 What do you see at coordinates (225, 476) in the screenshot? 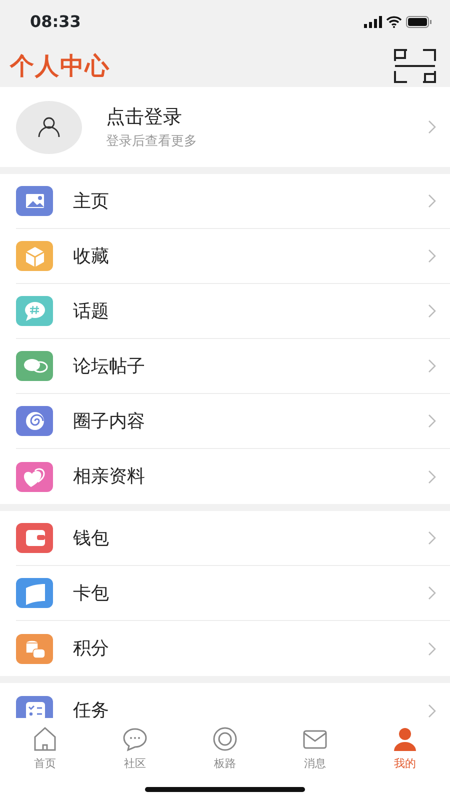
I see `menu-row: 相亲资料` at bounding box center [225, 476].